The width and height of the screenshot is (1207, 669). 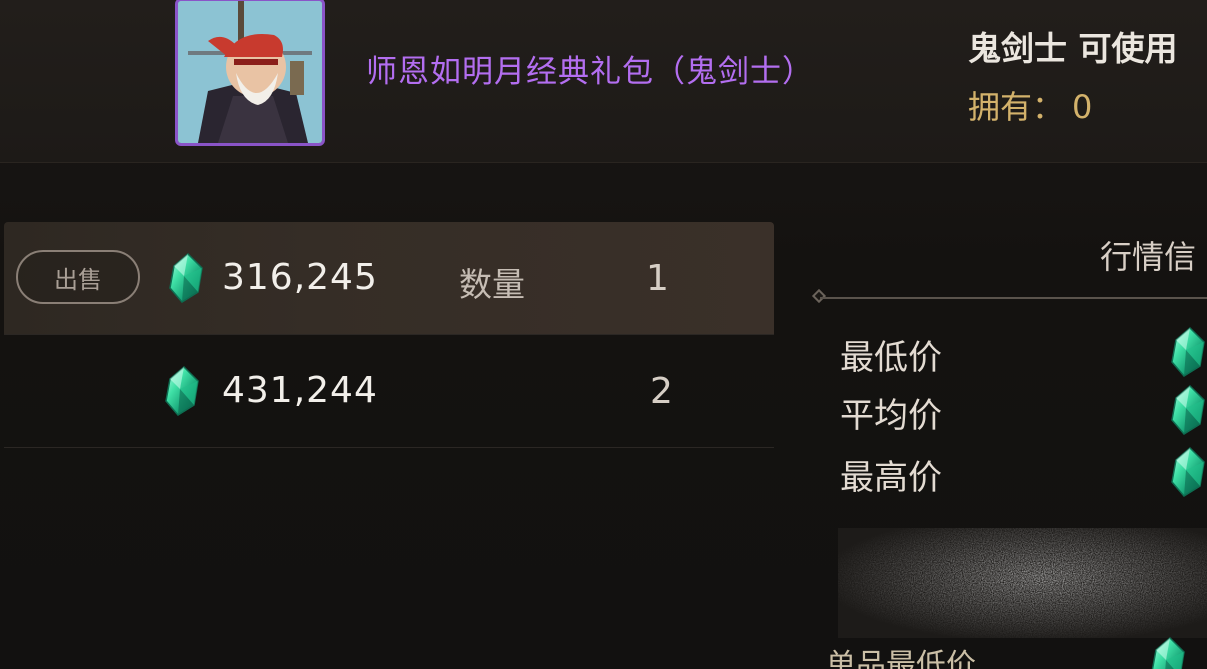 What do you see at coordinates (661, 391) in the screenshot?
I see `listing-quantity: 2` at bounding box center [661, 391].